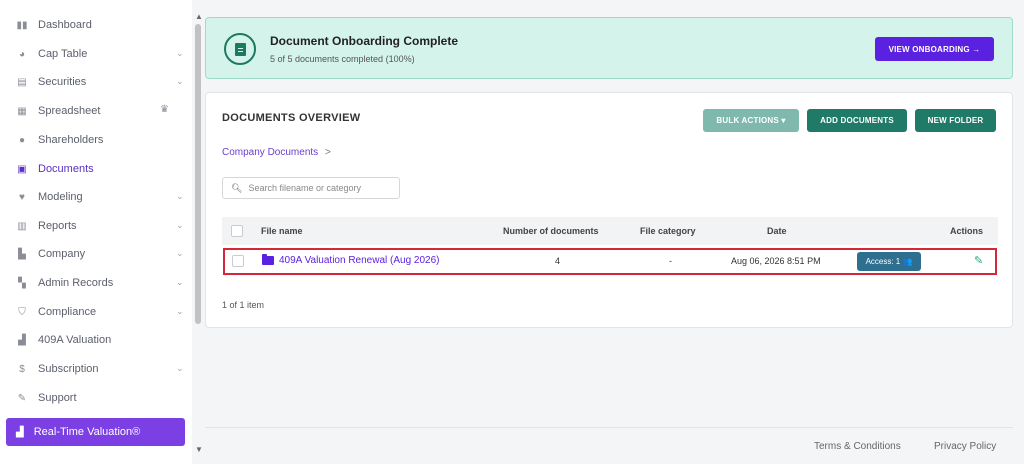 The width and height of the screenshot is (1024, 464). I want to click on building-icon: ▙, so click(22, 254).